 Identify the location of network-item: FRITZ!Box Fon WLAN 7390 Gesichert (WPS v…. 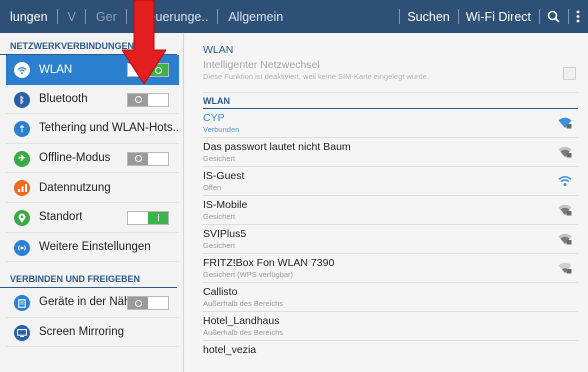
(390, 268).